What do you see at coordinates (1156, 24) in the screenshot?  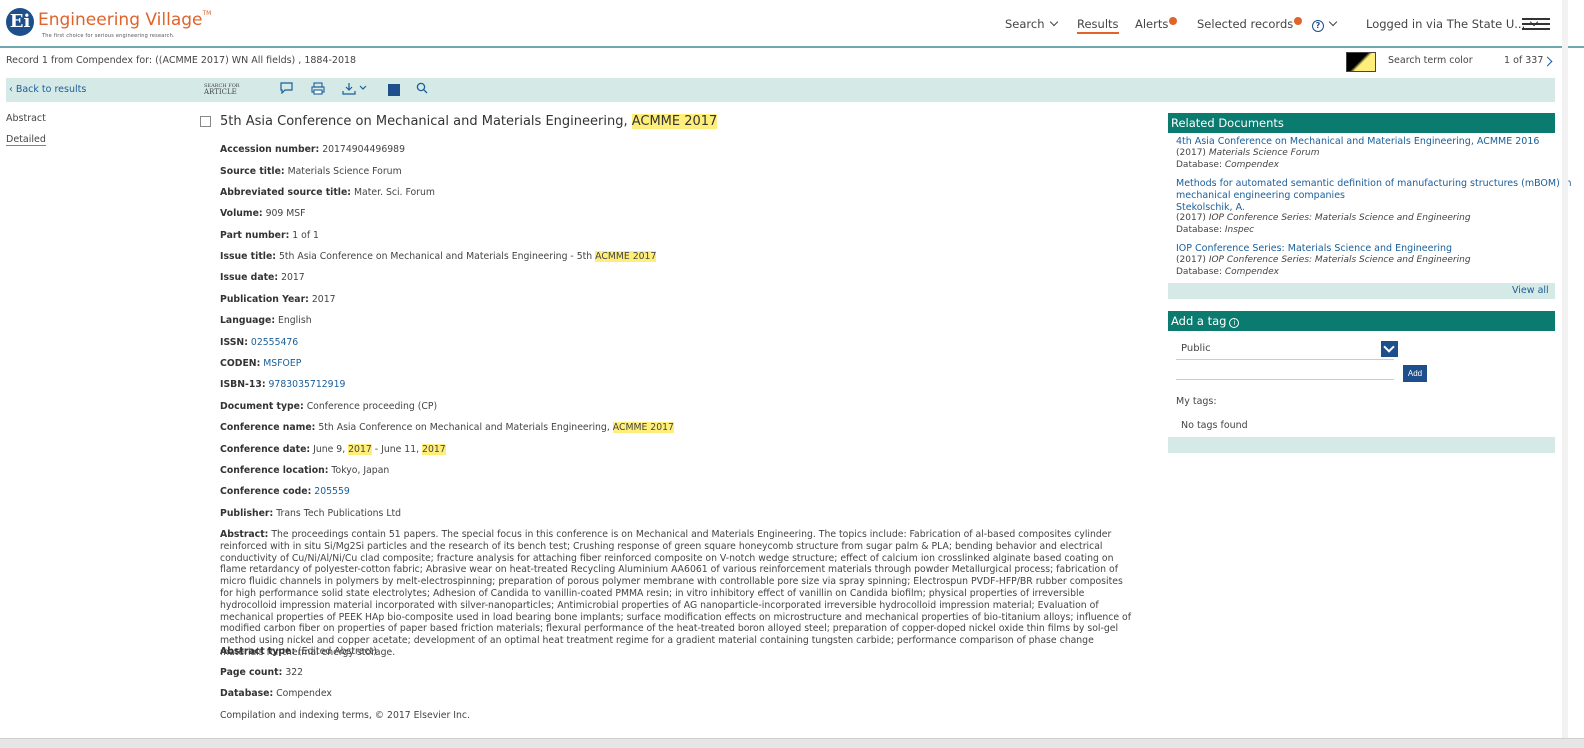 I see `nav-alerts: Alerts` at bounding box center [1156, 24].